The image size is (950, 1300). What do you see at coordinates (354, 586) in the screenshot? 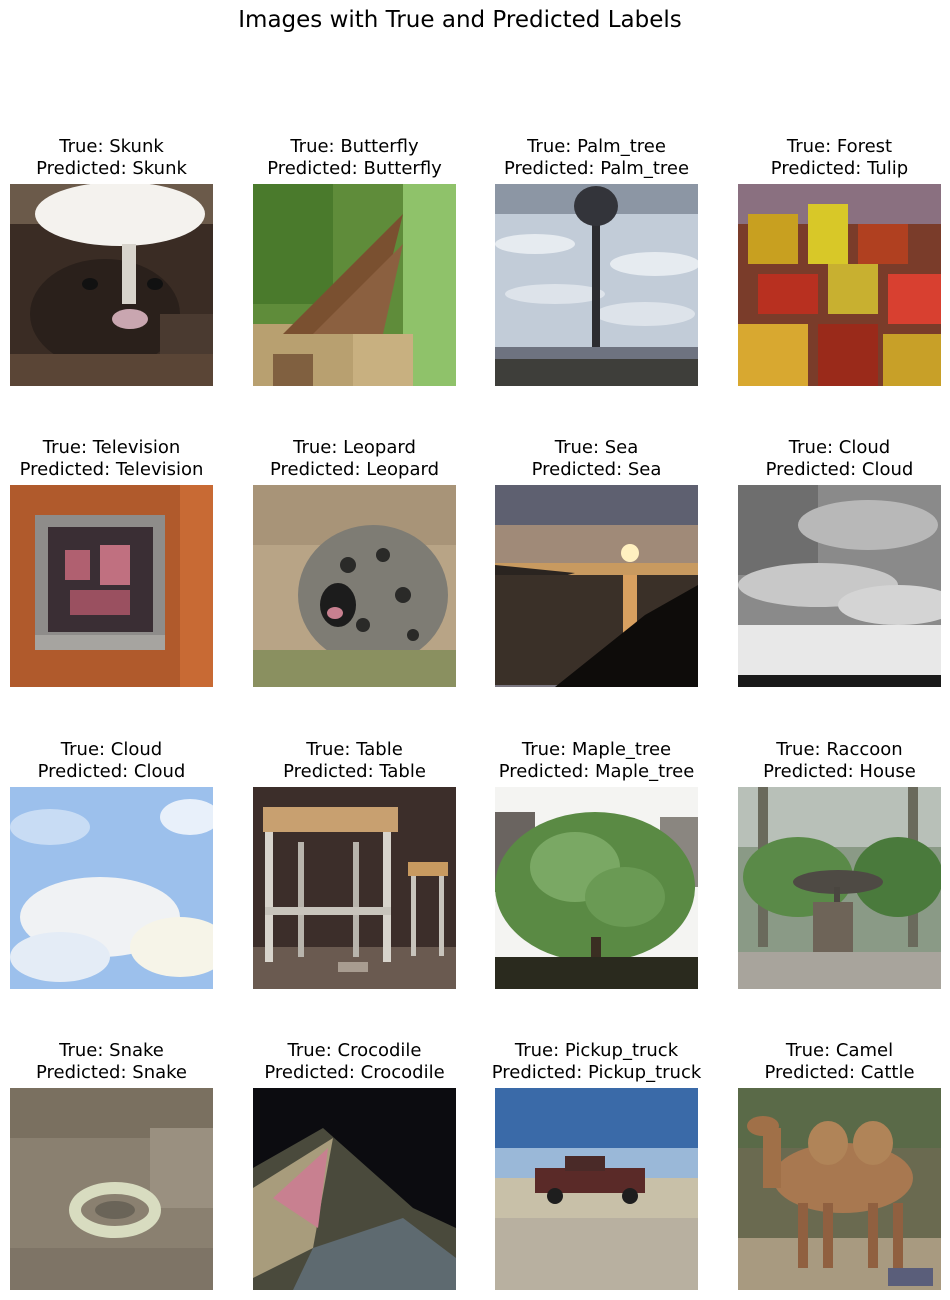
I see `leopard-image` at bounding box center [354, 586].